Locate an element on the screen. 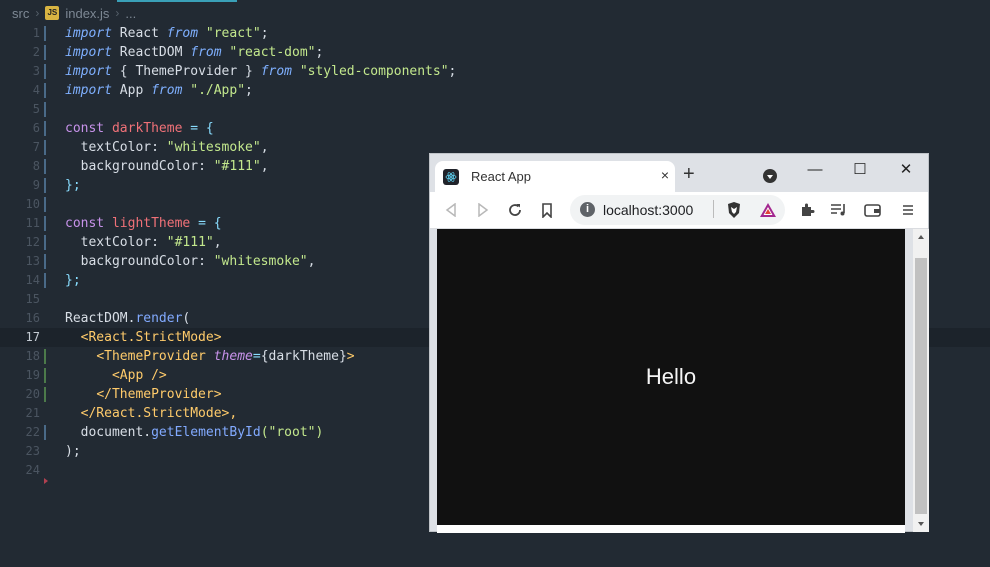 The image size is (990, 567). breadcrumb-folder: src is located at coordinates (20, 13).